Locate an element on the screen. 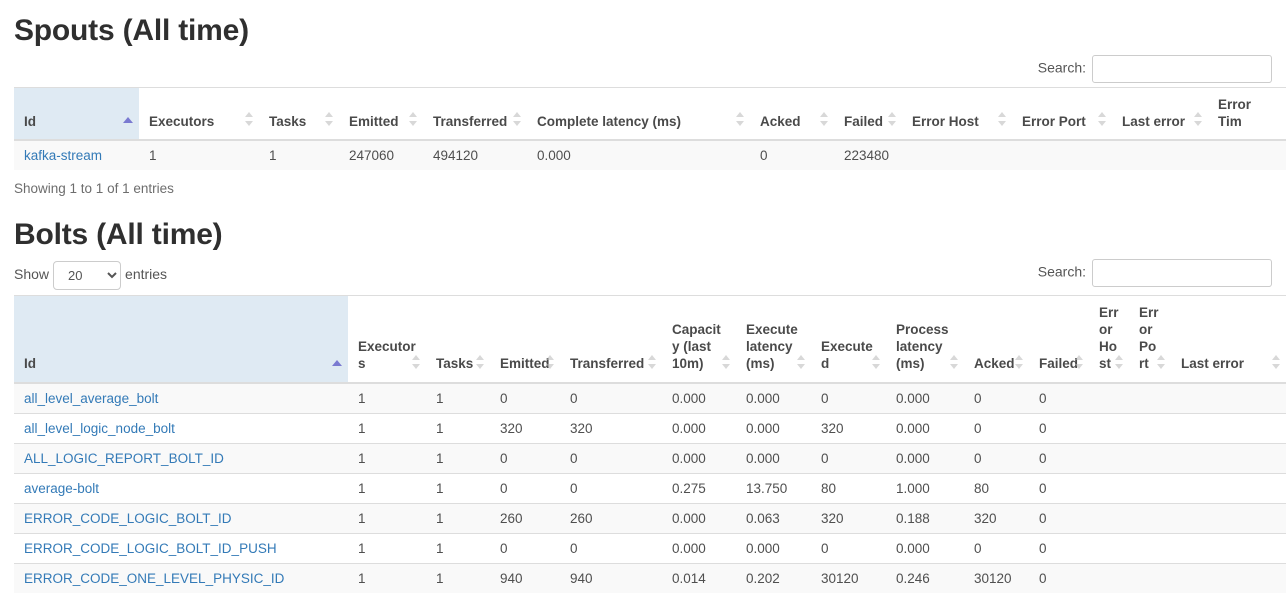 This screenshot has height=593, width=1286. spouts-cell-acked: 0 is located at coordinates (792, 155).